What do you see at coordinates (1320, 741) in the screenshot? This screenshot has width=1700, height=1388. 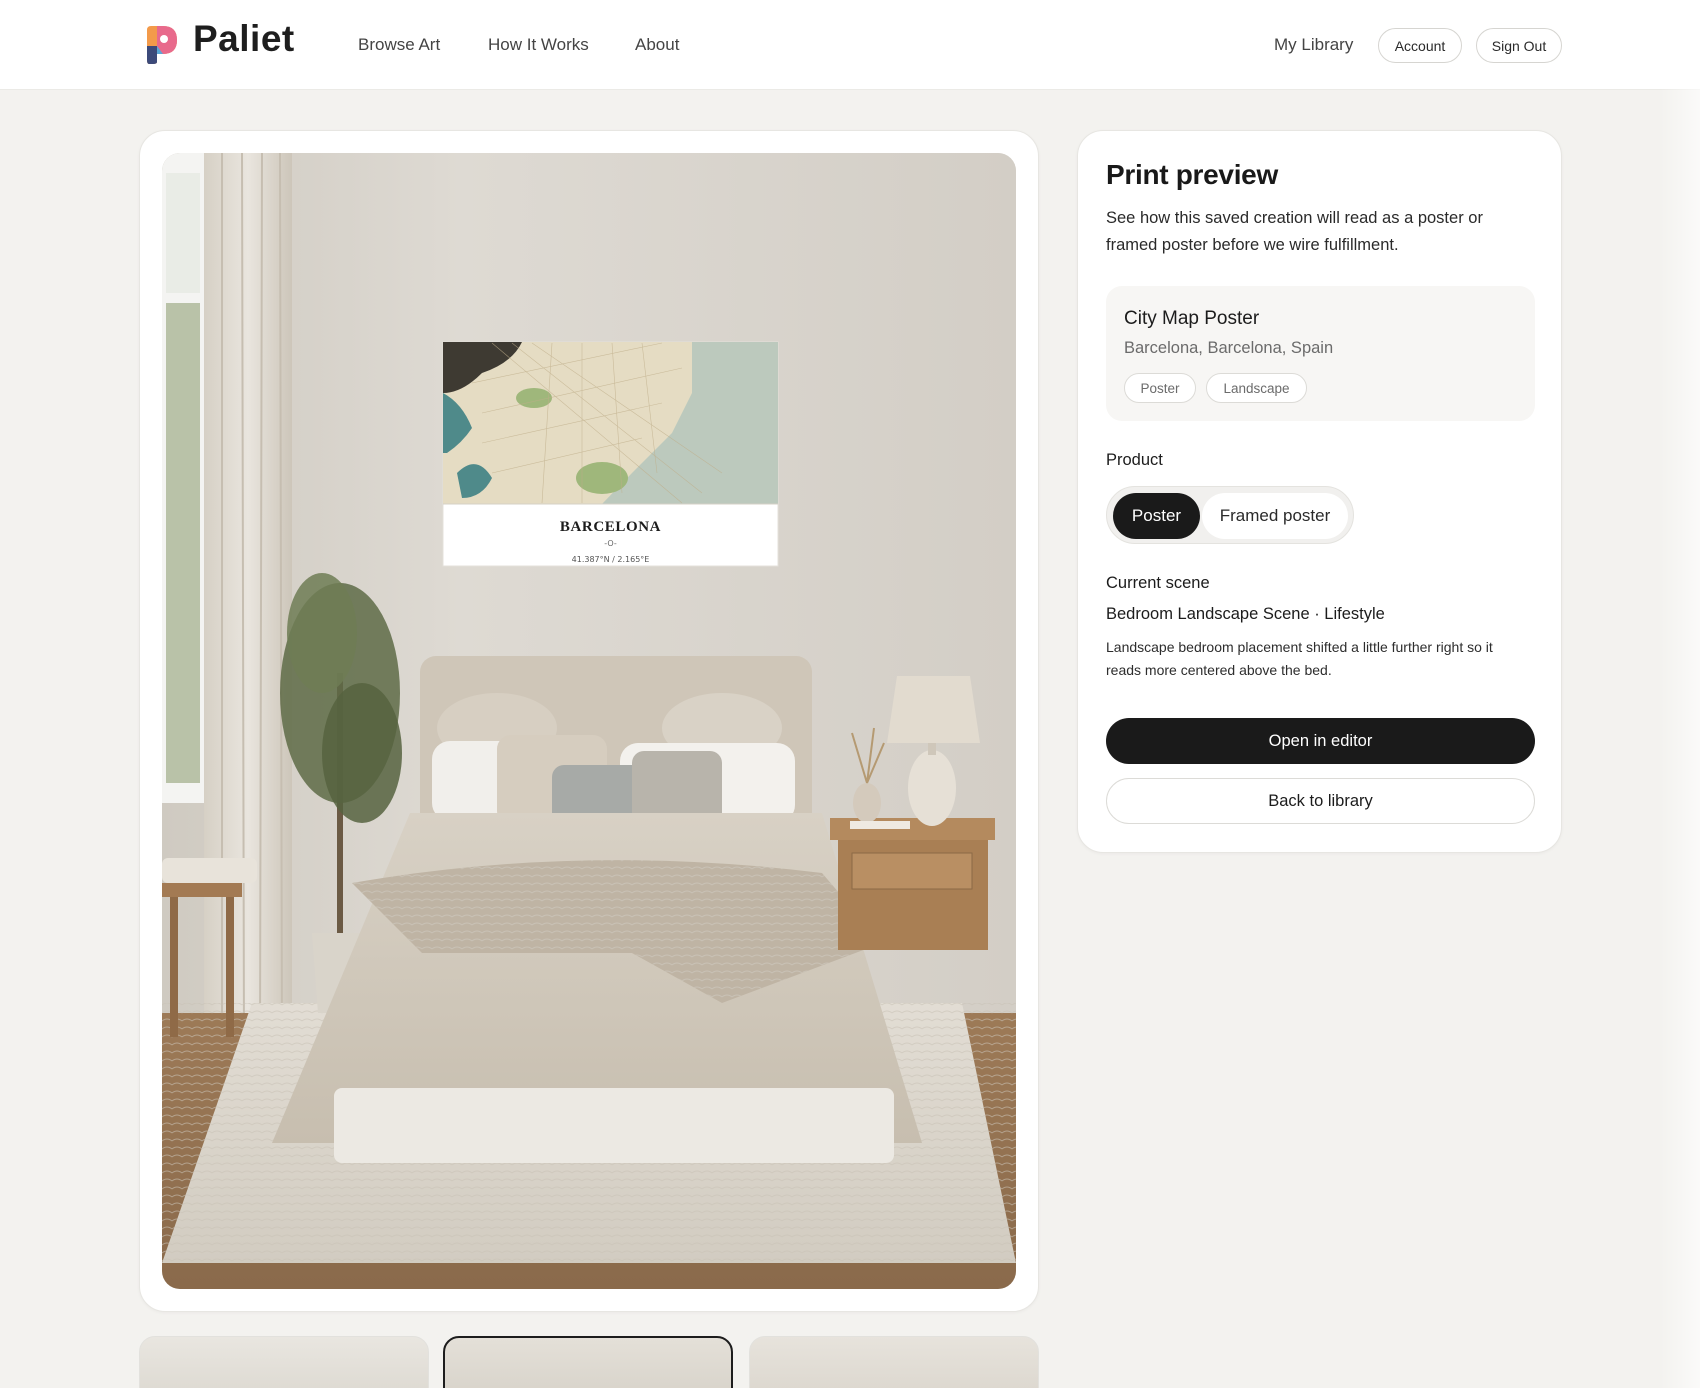 I see `open-in-editor-button: Open in editor` at bounding box center [1320, 741].